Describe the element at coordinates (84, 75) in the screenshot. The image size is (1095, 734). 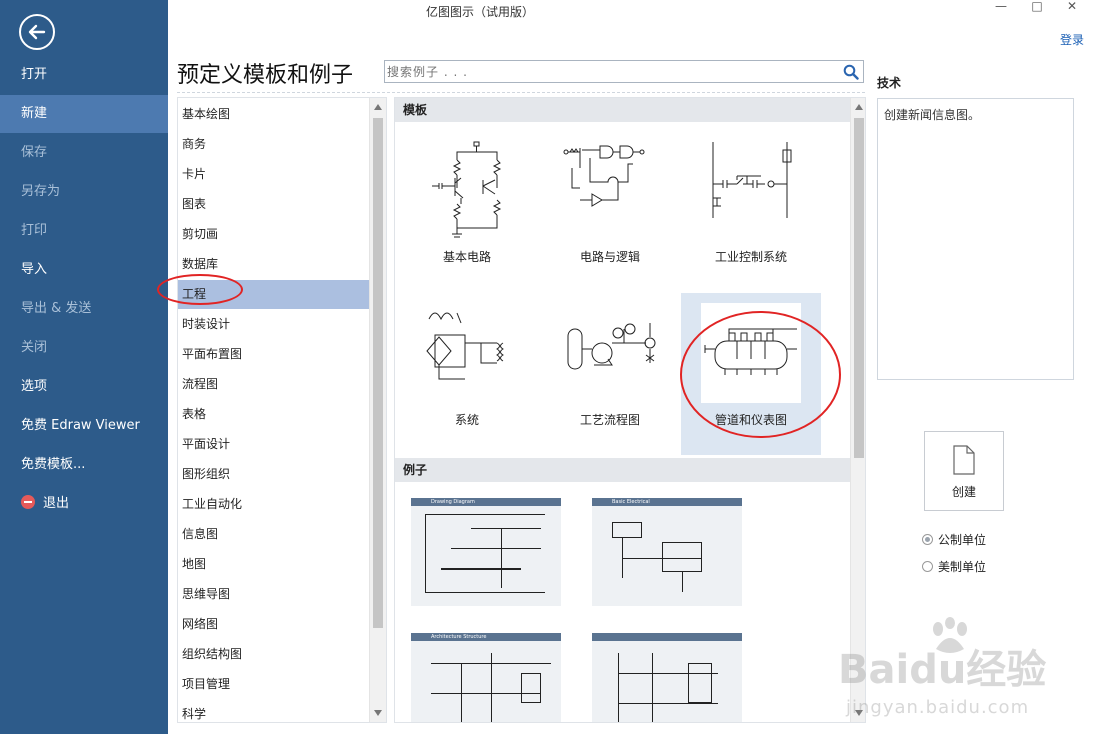
I see `menu-open: 打开` at that location.